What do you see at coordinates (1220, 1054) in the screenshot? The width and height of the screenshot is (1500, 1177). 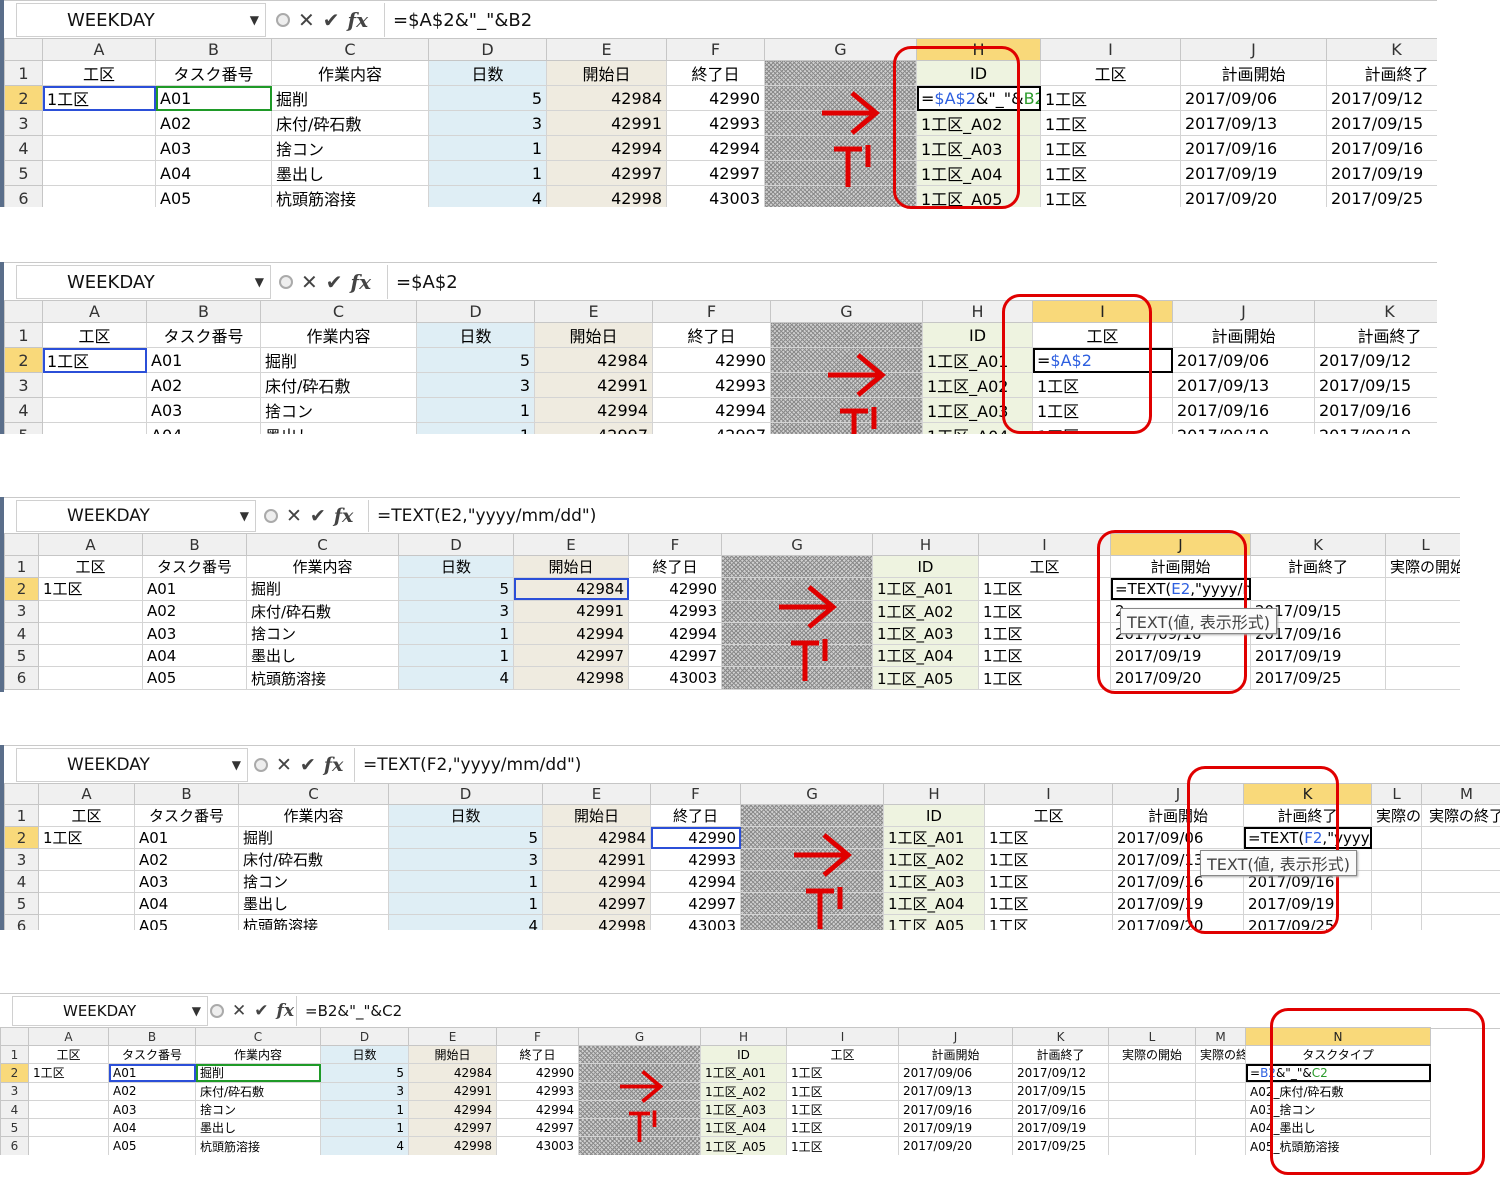 I see `field-header-m: 実際の終了` at bounding box center [1220, 1054].